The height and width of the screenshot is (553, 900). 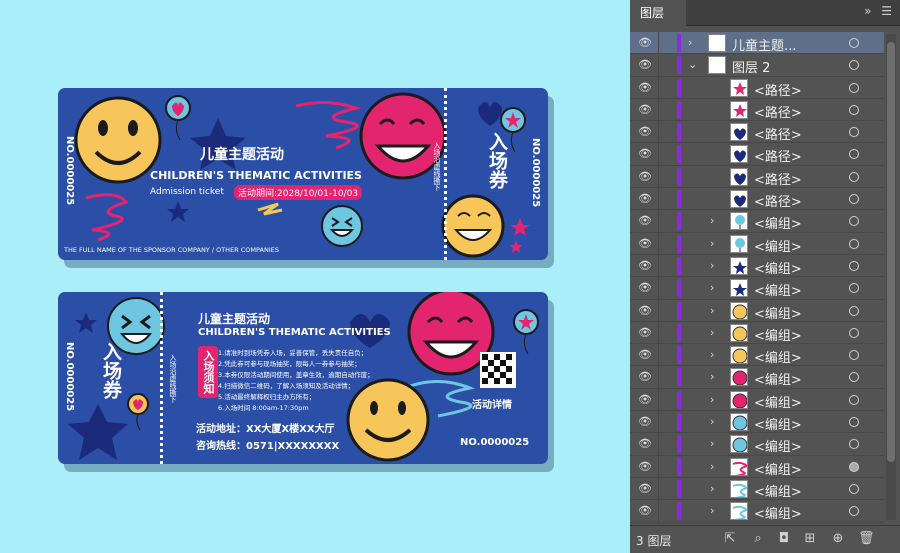 What do you see at coordinates (692, 64) in the screenshot?
I see `expand-arrow-icon: ⌄` at bounding box center [692, 64].